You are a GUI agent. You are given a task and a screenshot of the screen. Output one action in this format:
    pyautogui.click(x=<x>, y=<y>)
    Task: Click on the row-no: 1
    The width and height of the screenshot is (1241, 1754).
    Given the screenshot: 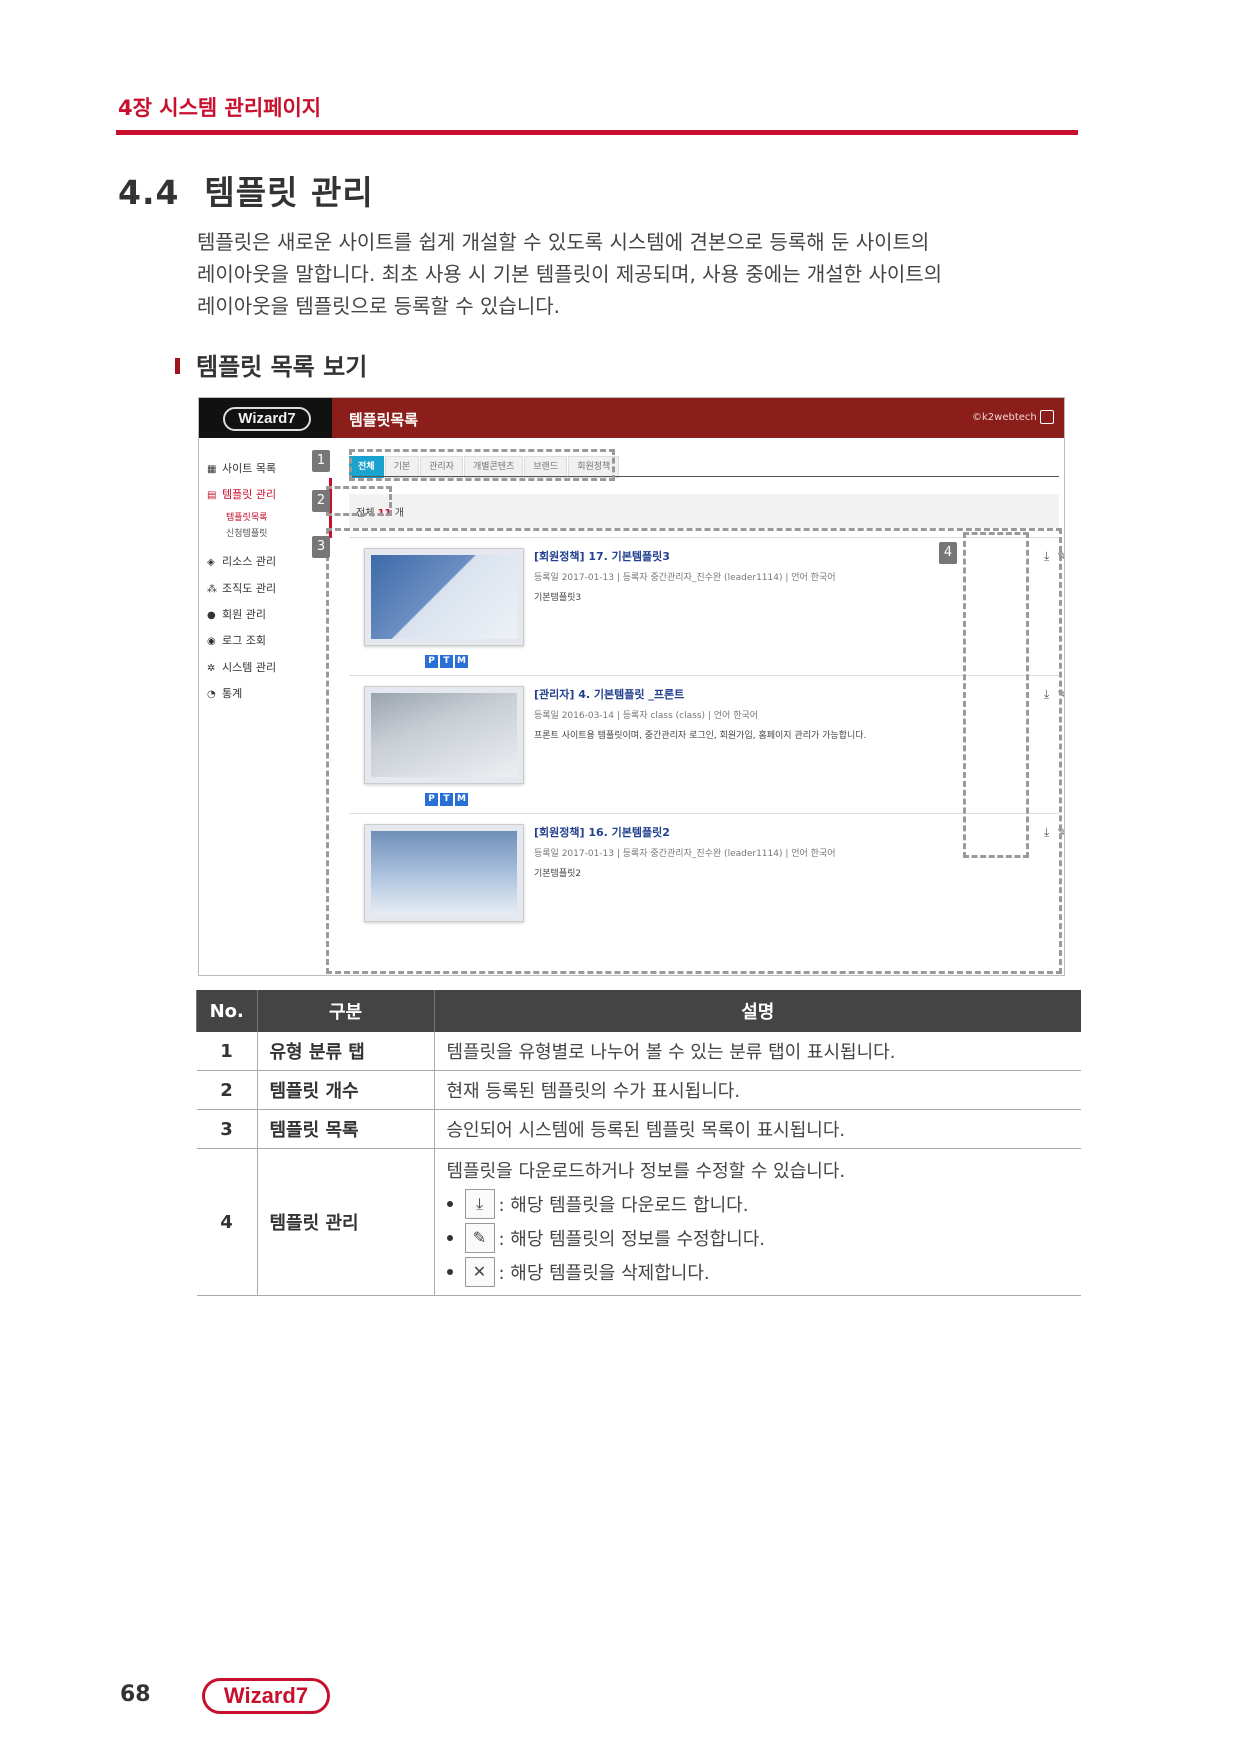 What is the action you would take?
    pyautogui.click(x=226, y=1051)
    